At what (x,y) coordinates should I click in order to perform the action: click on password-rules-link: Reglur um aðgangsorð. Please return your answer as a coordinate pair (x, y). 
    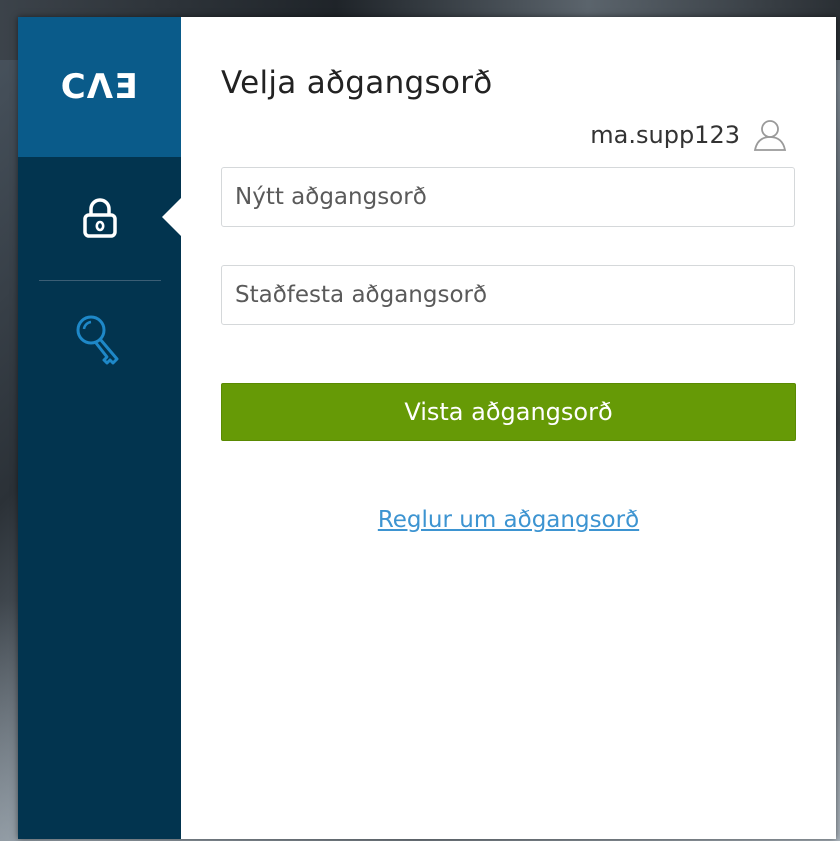
    Looking at the image, I should click on (508, 520).